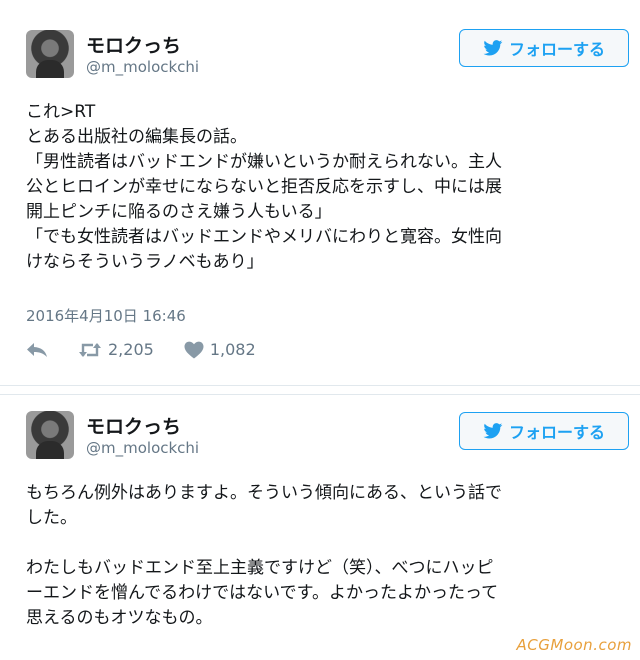 The width and height of the screenshot is (640, 660). What do you see at coordinates (131, 349) in the screenshot?
I see `retweet-count: 2,205` at bounding box center [131, 349].